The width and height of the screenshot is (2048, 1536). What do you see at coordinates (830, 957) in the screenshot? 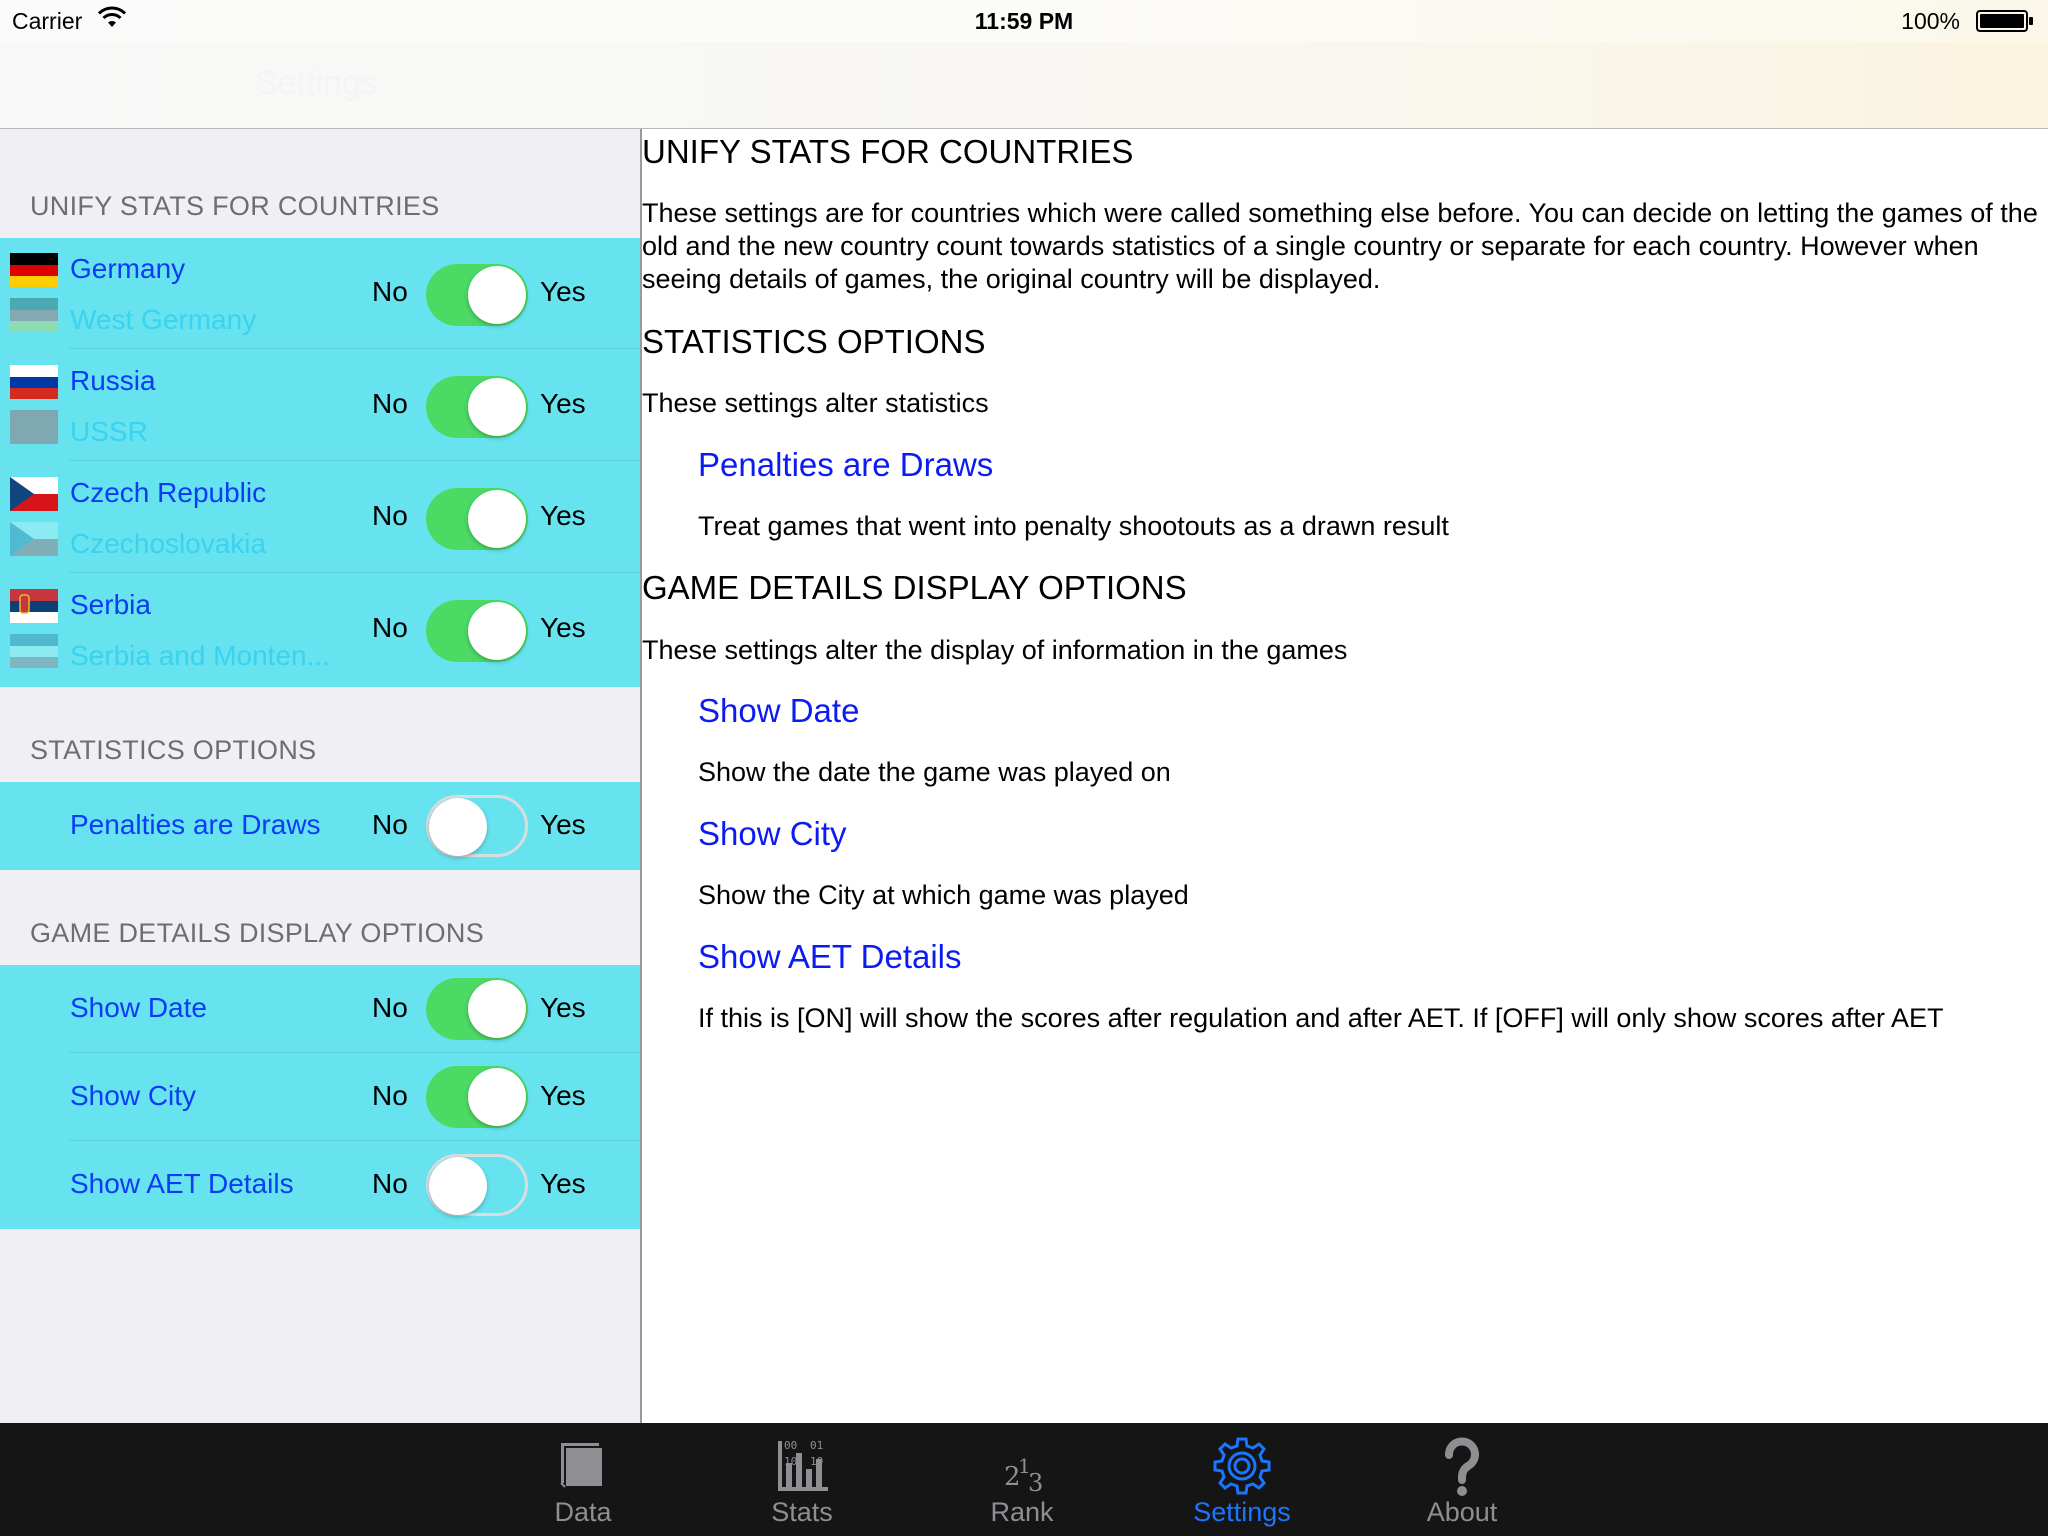
I see `help-link-show-aet-details: Show AET Details` at bounding box center [830, 957].